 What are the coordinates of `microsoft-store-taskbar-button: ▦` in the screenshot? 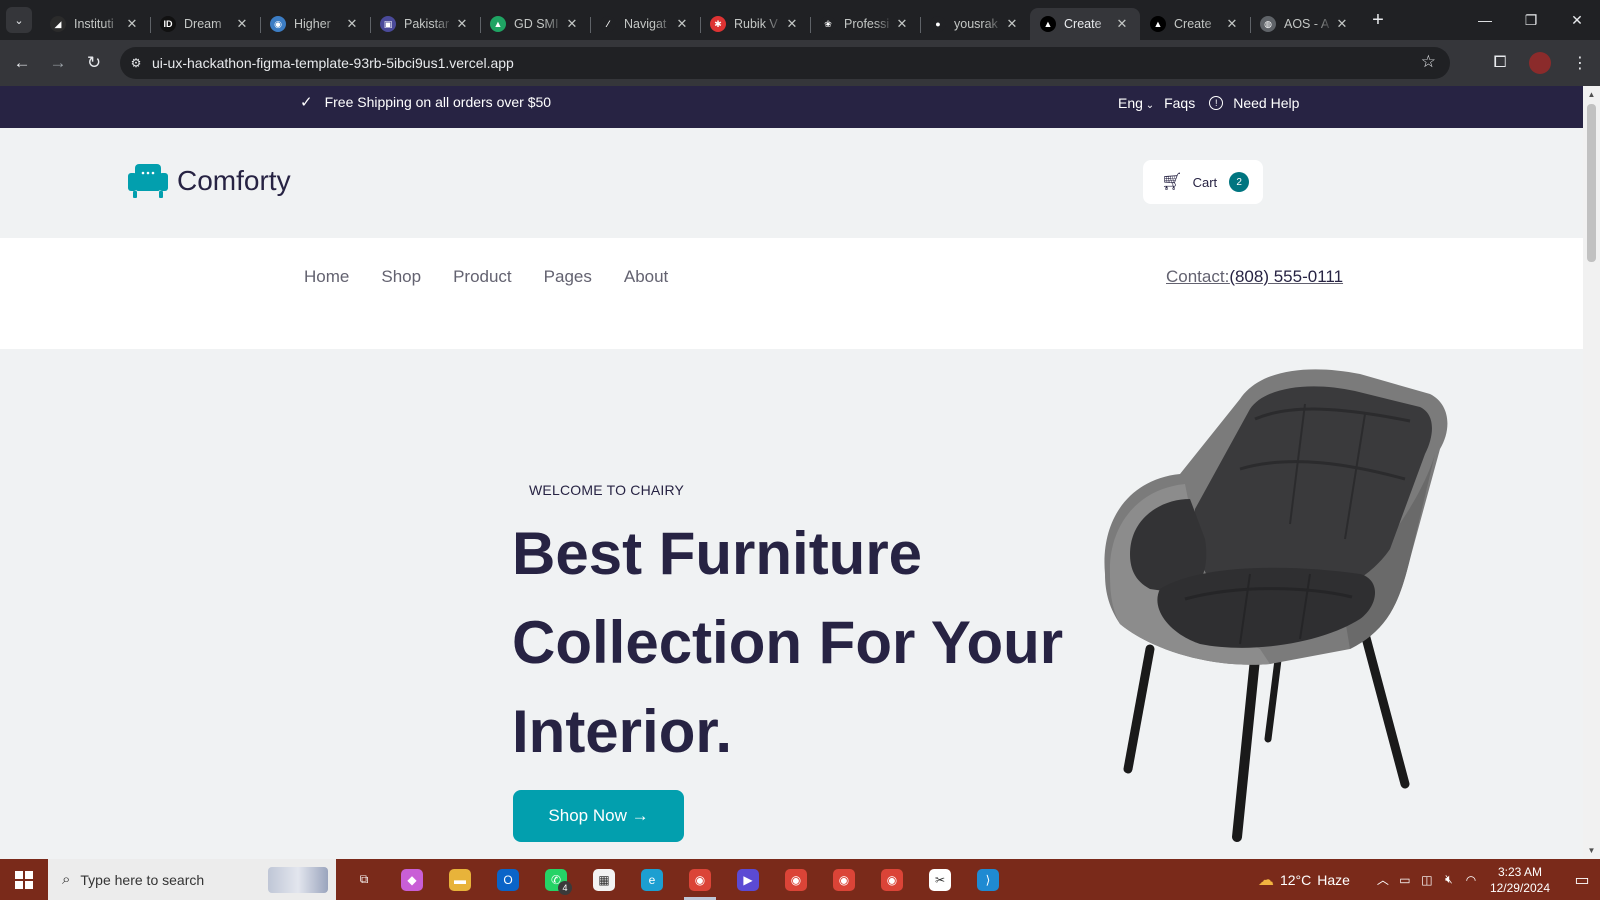 It's located at (604, 879).